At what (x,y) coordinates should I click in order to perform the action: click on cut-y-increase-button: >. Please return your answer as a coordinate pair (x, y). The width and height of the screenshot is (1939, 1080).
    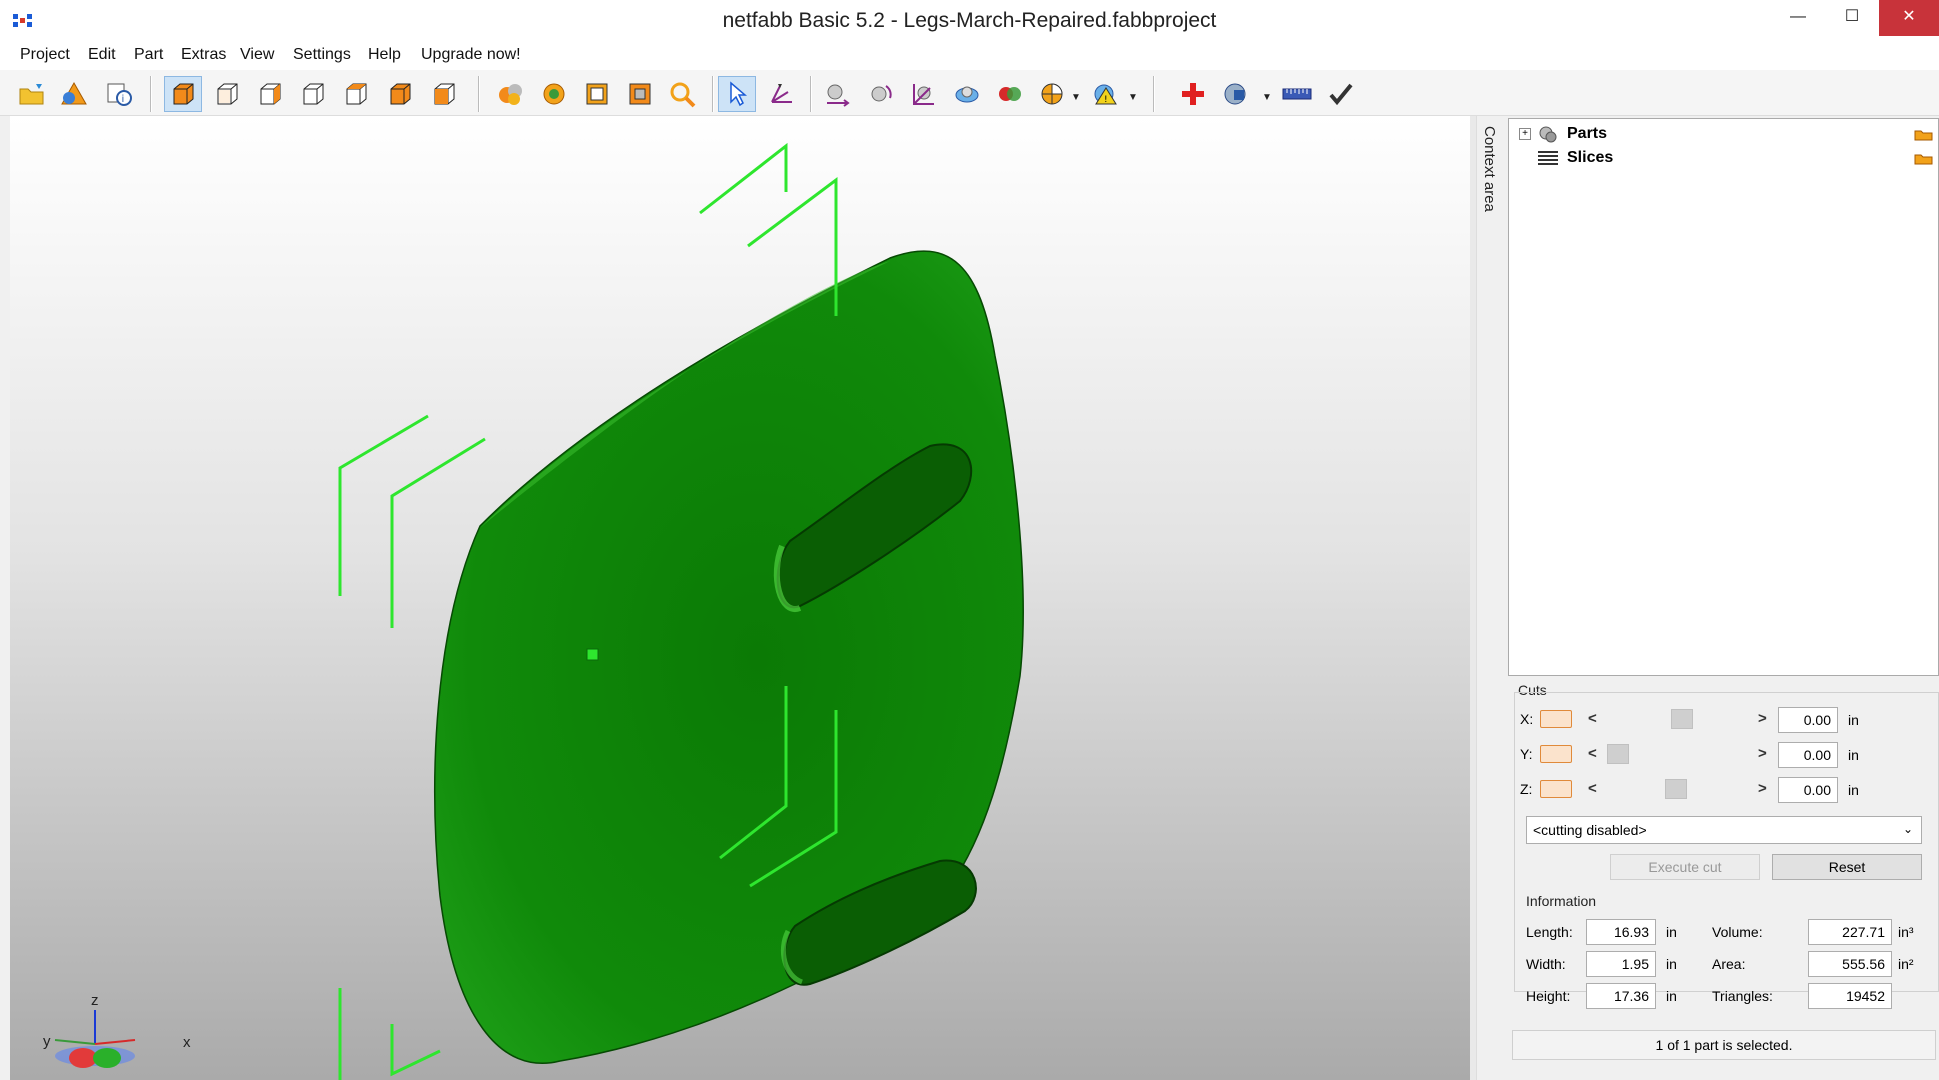
    Looking at the image, I should click on (1762, 753).